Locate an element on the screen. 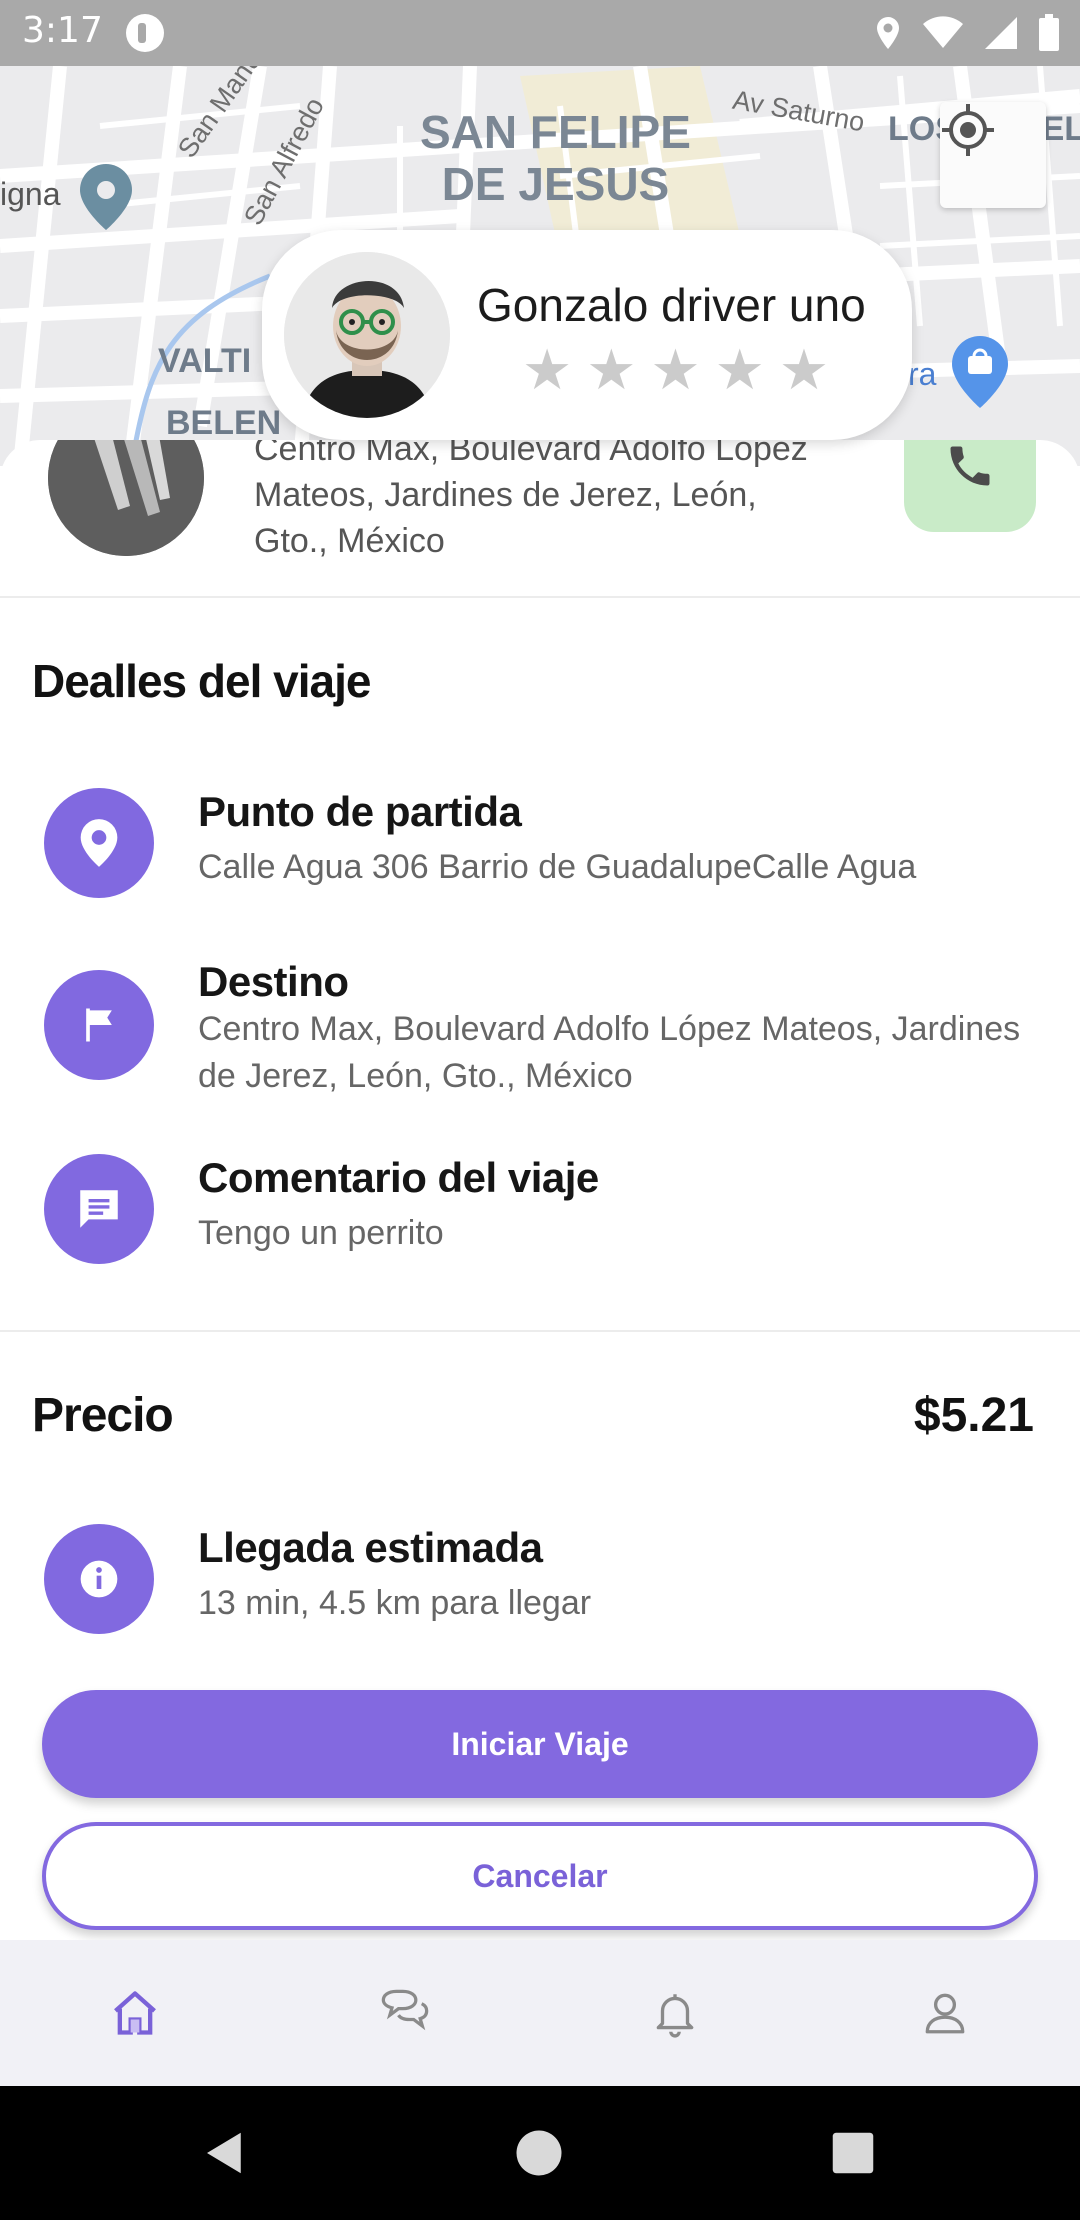 Image resolution: width=1080 pixels, height=2220 pixels. wifi-icon is located at coordinates (943, 32).